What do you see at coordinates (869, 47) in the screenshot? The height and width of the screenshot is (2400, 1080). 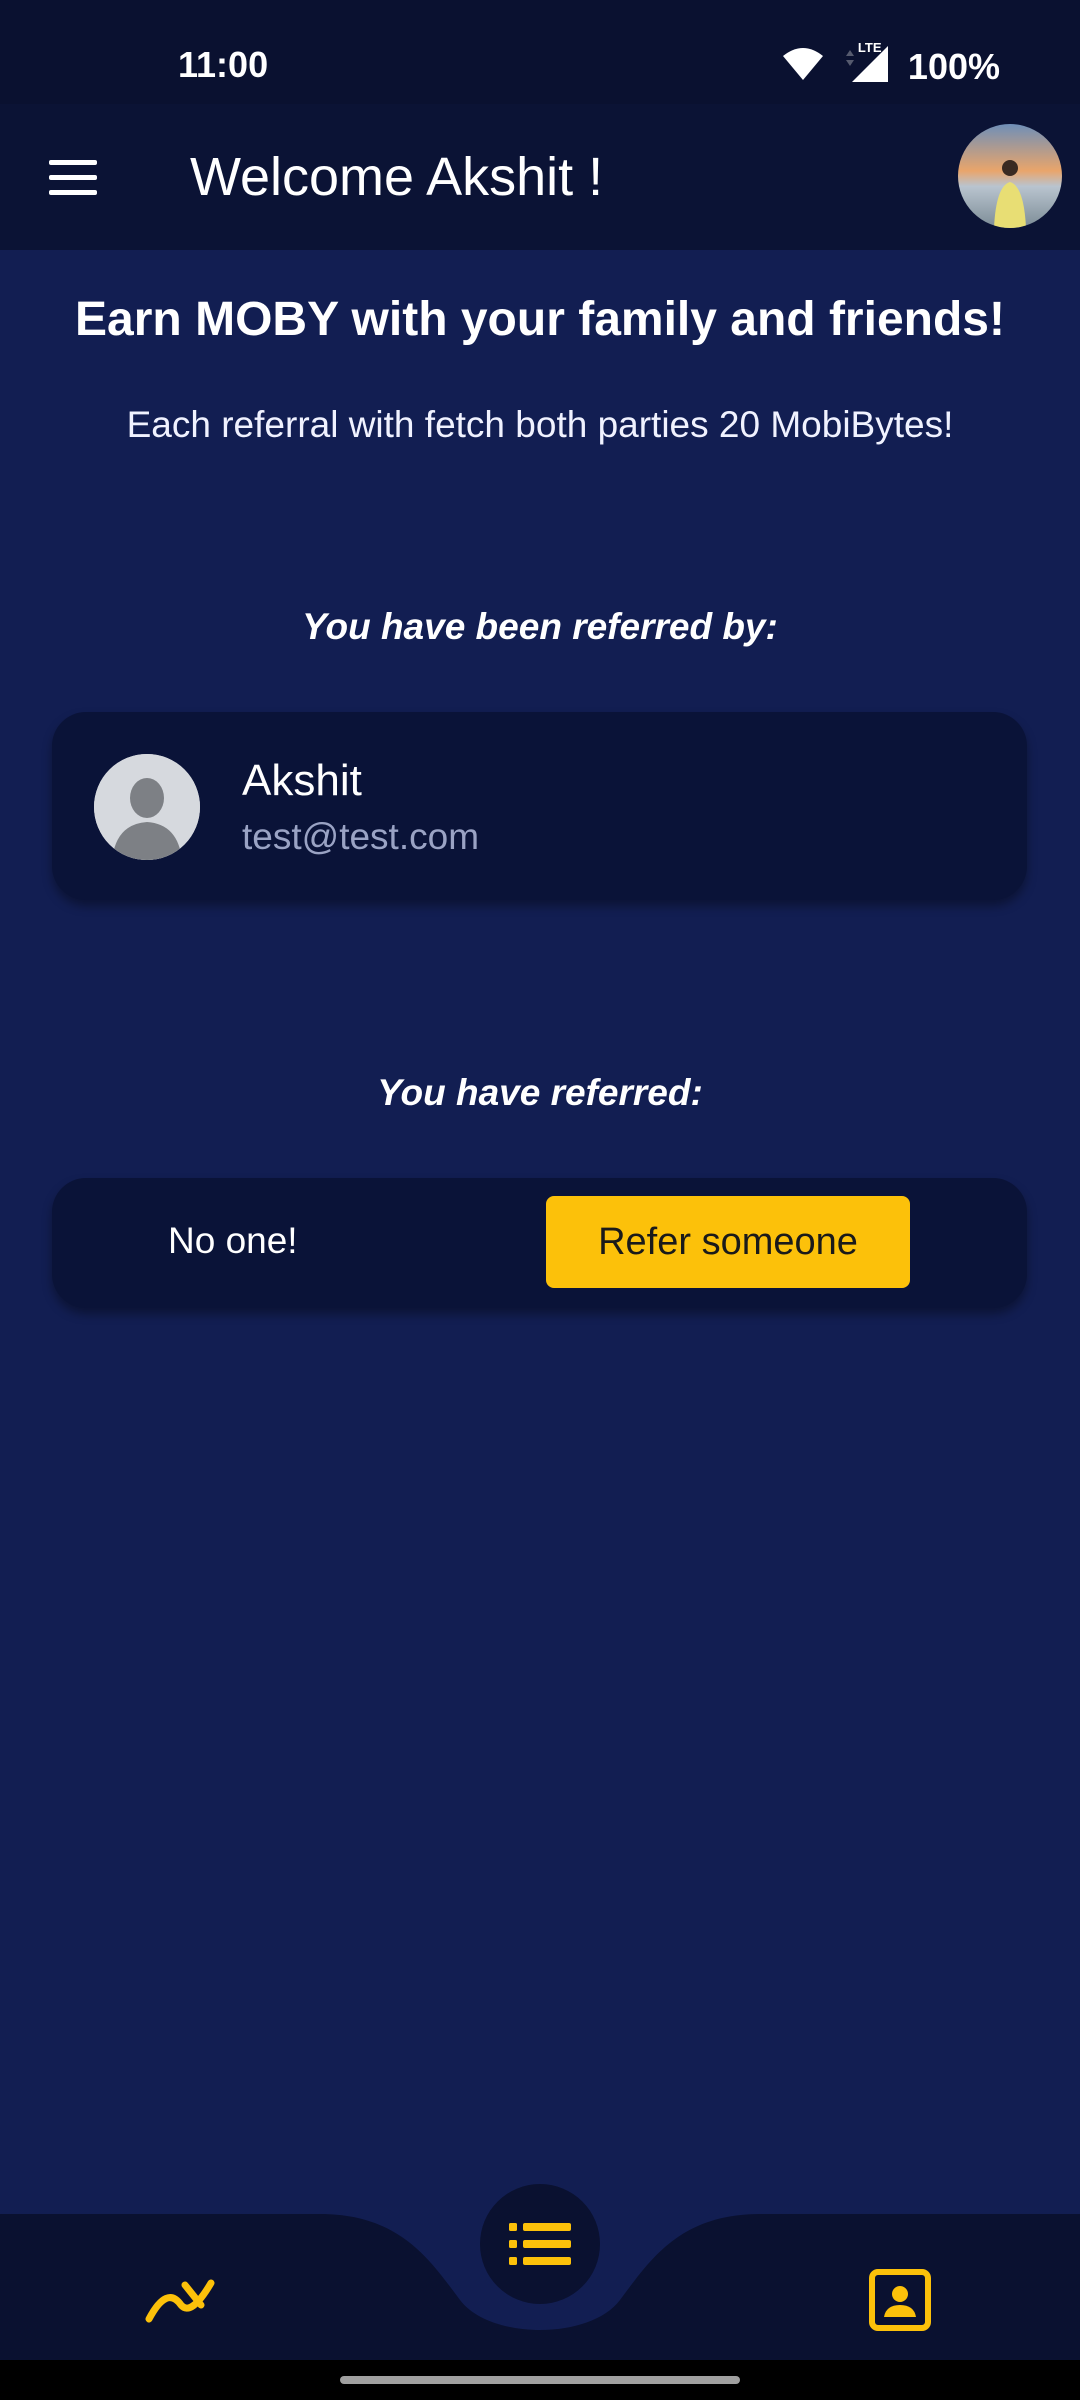 I see `network-label: LTE` at bounding box center [869, 47].